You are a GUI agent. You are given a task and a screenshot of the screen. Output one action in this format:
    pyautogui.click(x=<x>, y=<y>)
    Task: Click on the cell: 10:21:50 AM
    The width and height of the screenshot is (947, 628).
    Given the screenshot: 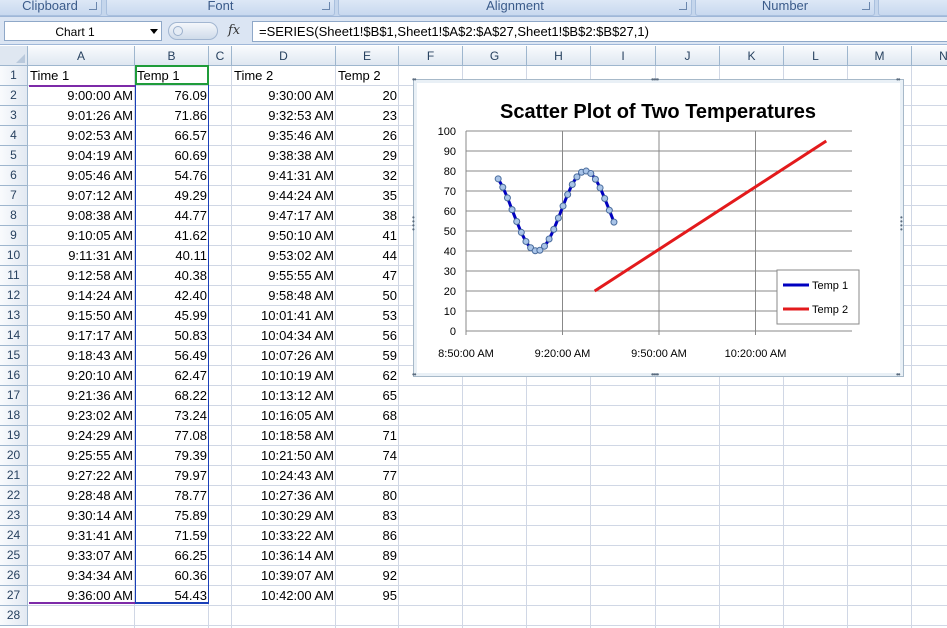 What is the action you would take?
    pyautogui.click(x=284, y=456)
    